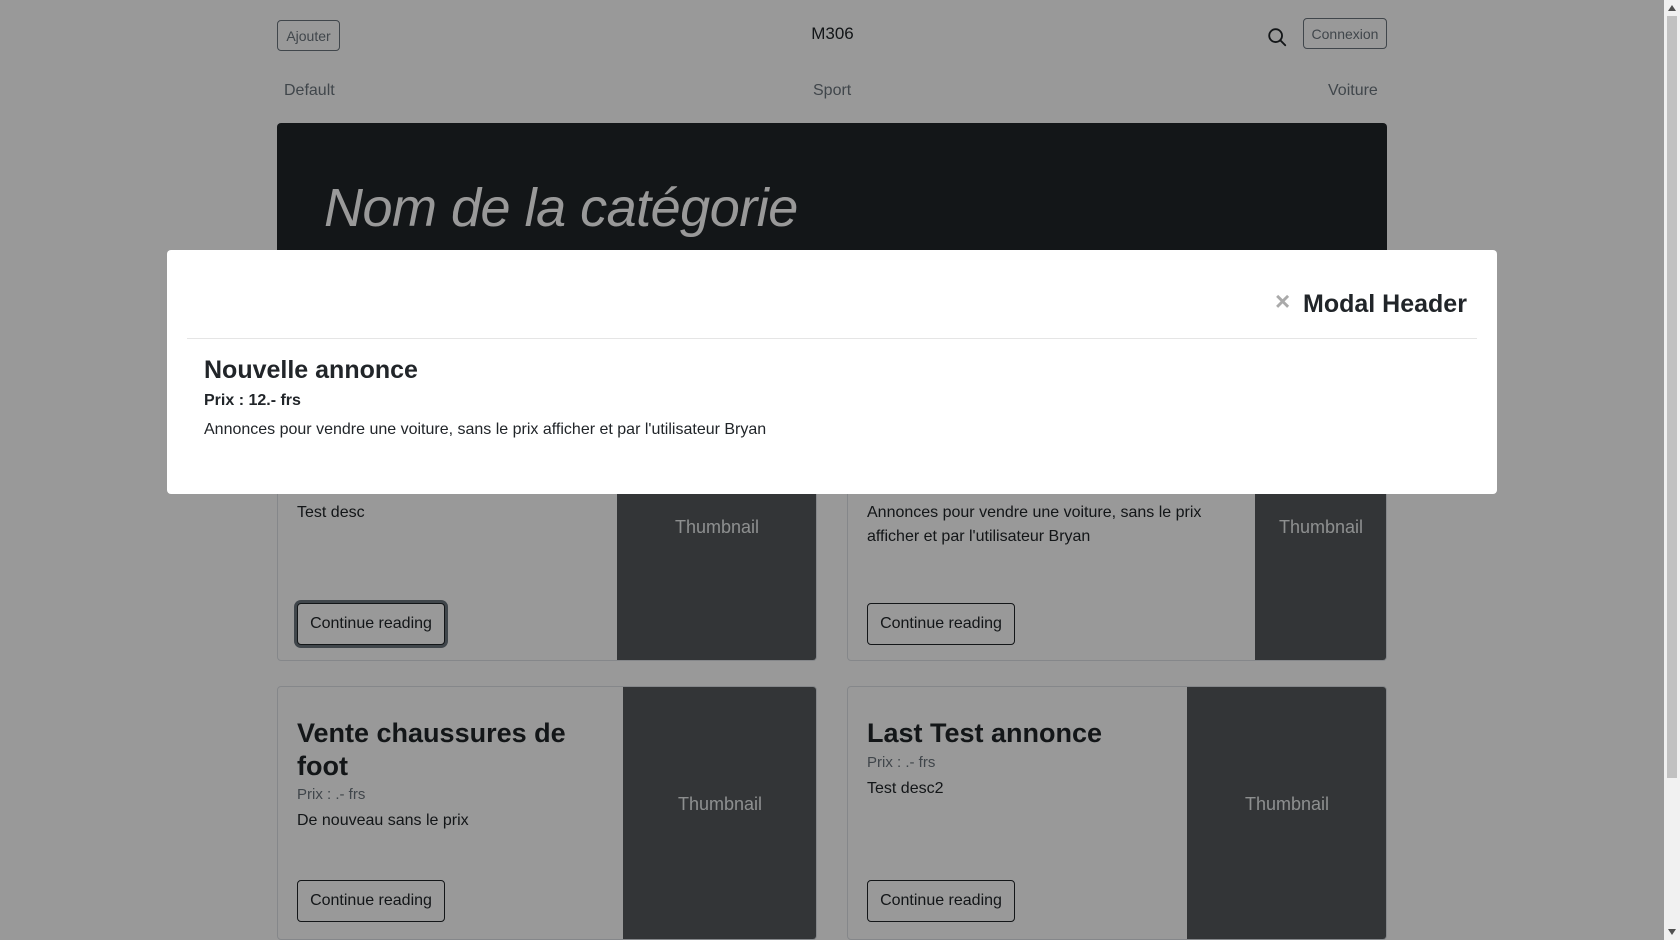  What do you see at coordinates (832, 294) in the screenshot?
I see `modal-header: × Modal Header` at bounding box center [832, 294].